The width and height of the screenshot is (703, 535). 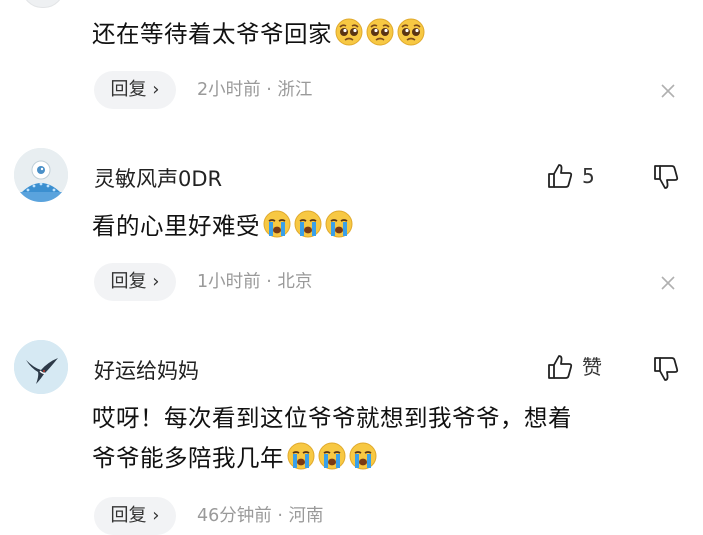 What do you see at coordinates (158, 178) in the screenshot?
I see `username: 灵敏风声0DR` at bounding box center [158, 178].